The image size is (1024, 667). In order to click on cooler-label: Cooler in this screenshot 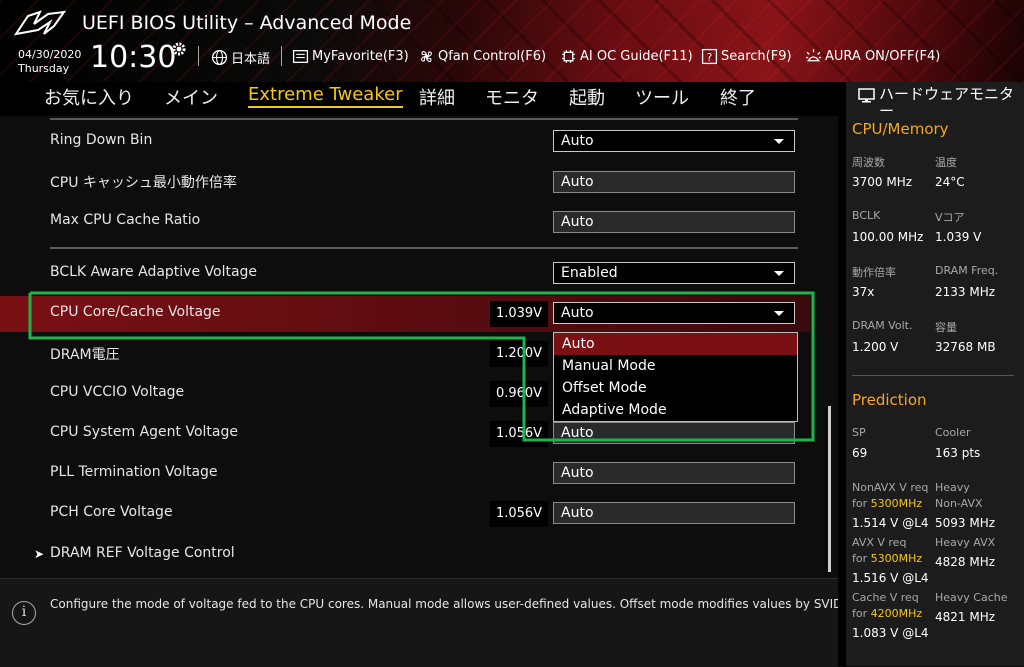, I will do `click(953, 432)`.